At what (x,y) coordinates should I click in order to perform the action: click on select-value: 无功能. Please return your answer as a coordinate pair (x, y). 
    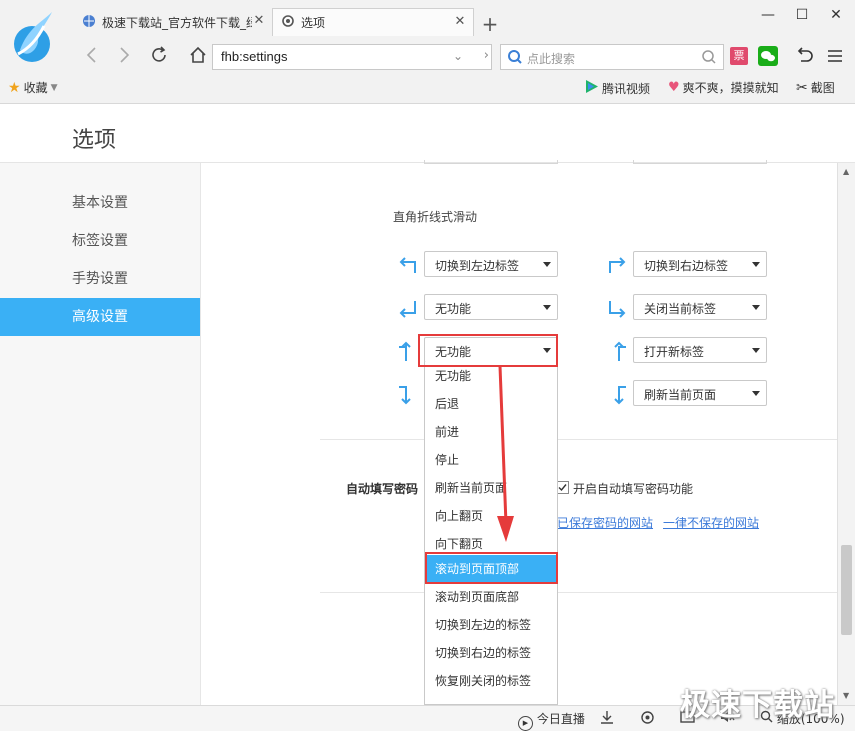
    Looking at the image, I should click on (453, 309).